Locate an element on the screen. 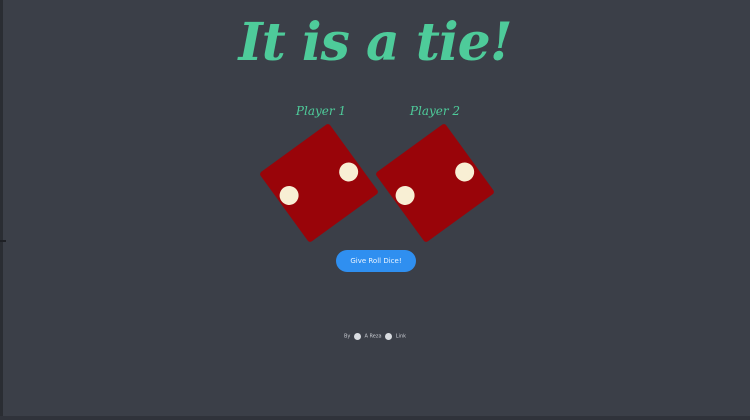 The width and height of the screenshot is (750, 420). footer-credit: By A Reza Link is located at coordinates (375, 336).